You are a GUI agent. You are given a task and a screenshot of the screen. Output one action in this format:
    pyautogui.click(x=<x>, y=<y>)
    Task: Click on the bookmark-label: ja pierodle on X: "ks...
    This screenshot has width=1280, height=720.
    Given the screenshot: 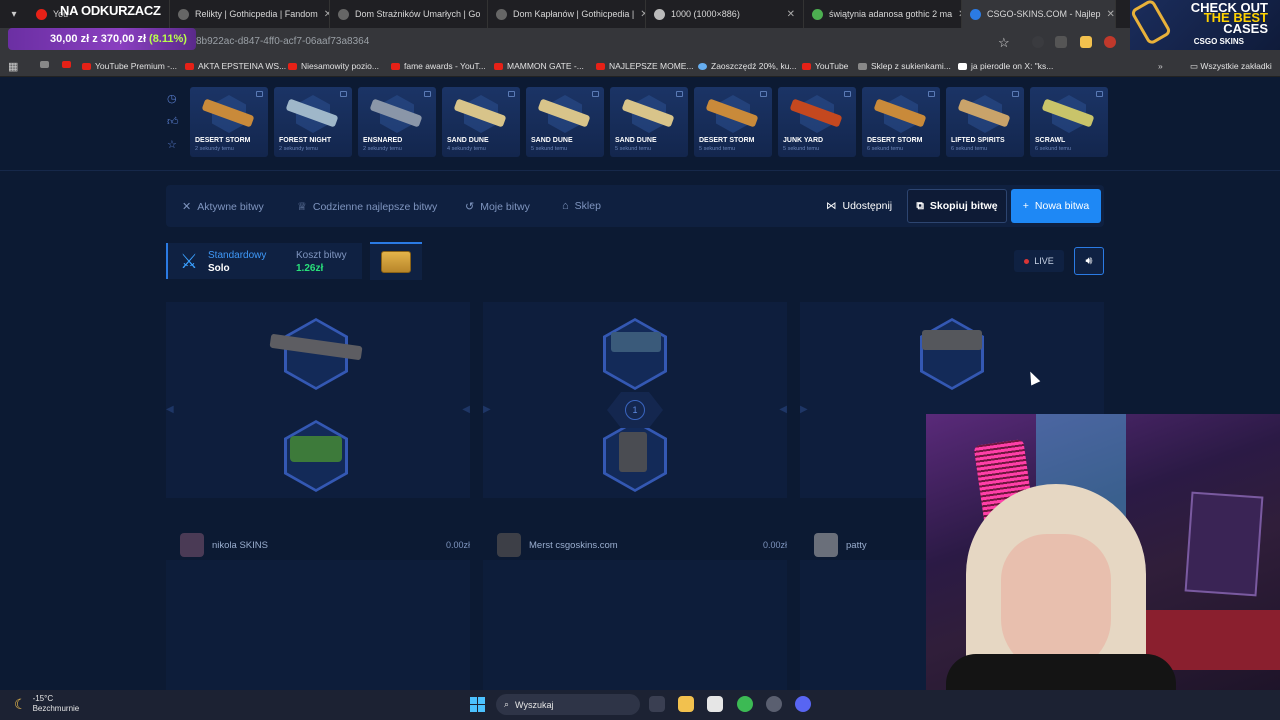 What is the action you would take?
    pyautogui.click(x=1012, y=66)
    